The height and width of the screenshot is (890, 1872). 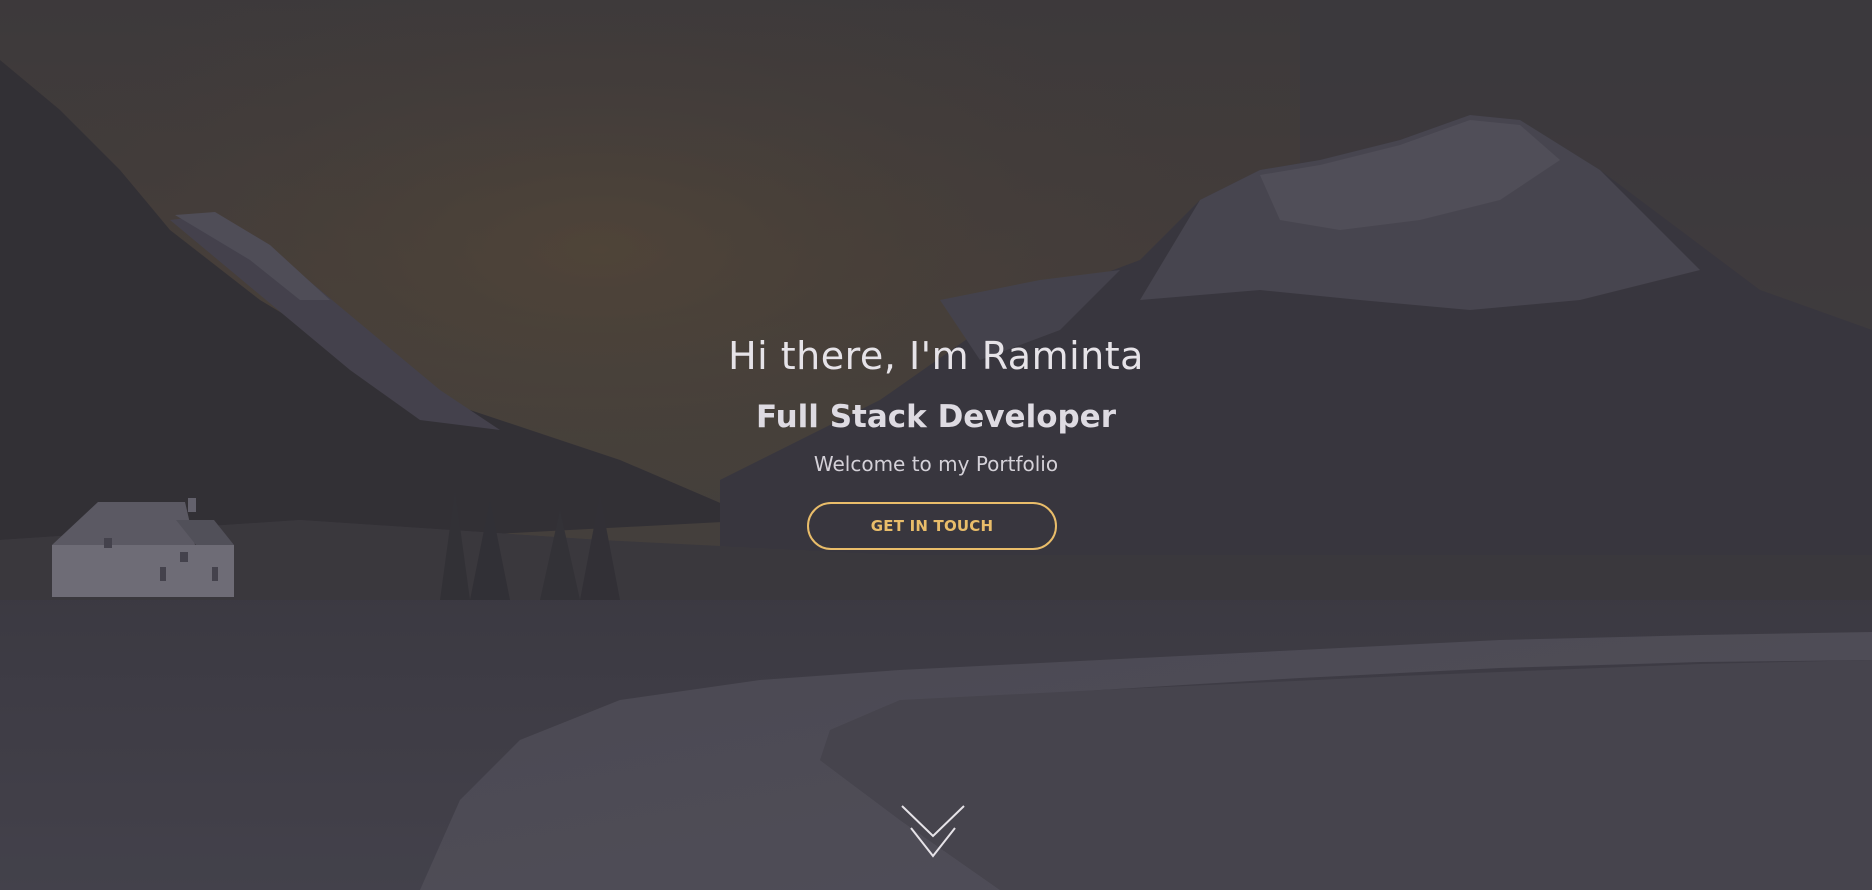 I want to click on hero-role: Full Stack Developer, so click(x=935, y=417).